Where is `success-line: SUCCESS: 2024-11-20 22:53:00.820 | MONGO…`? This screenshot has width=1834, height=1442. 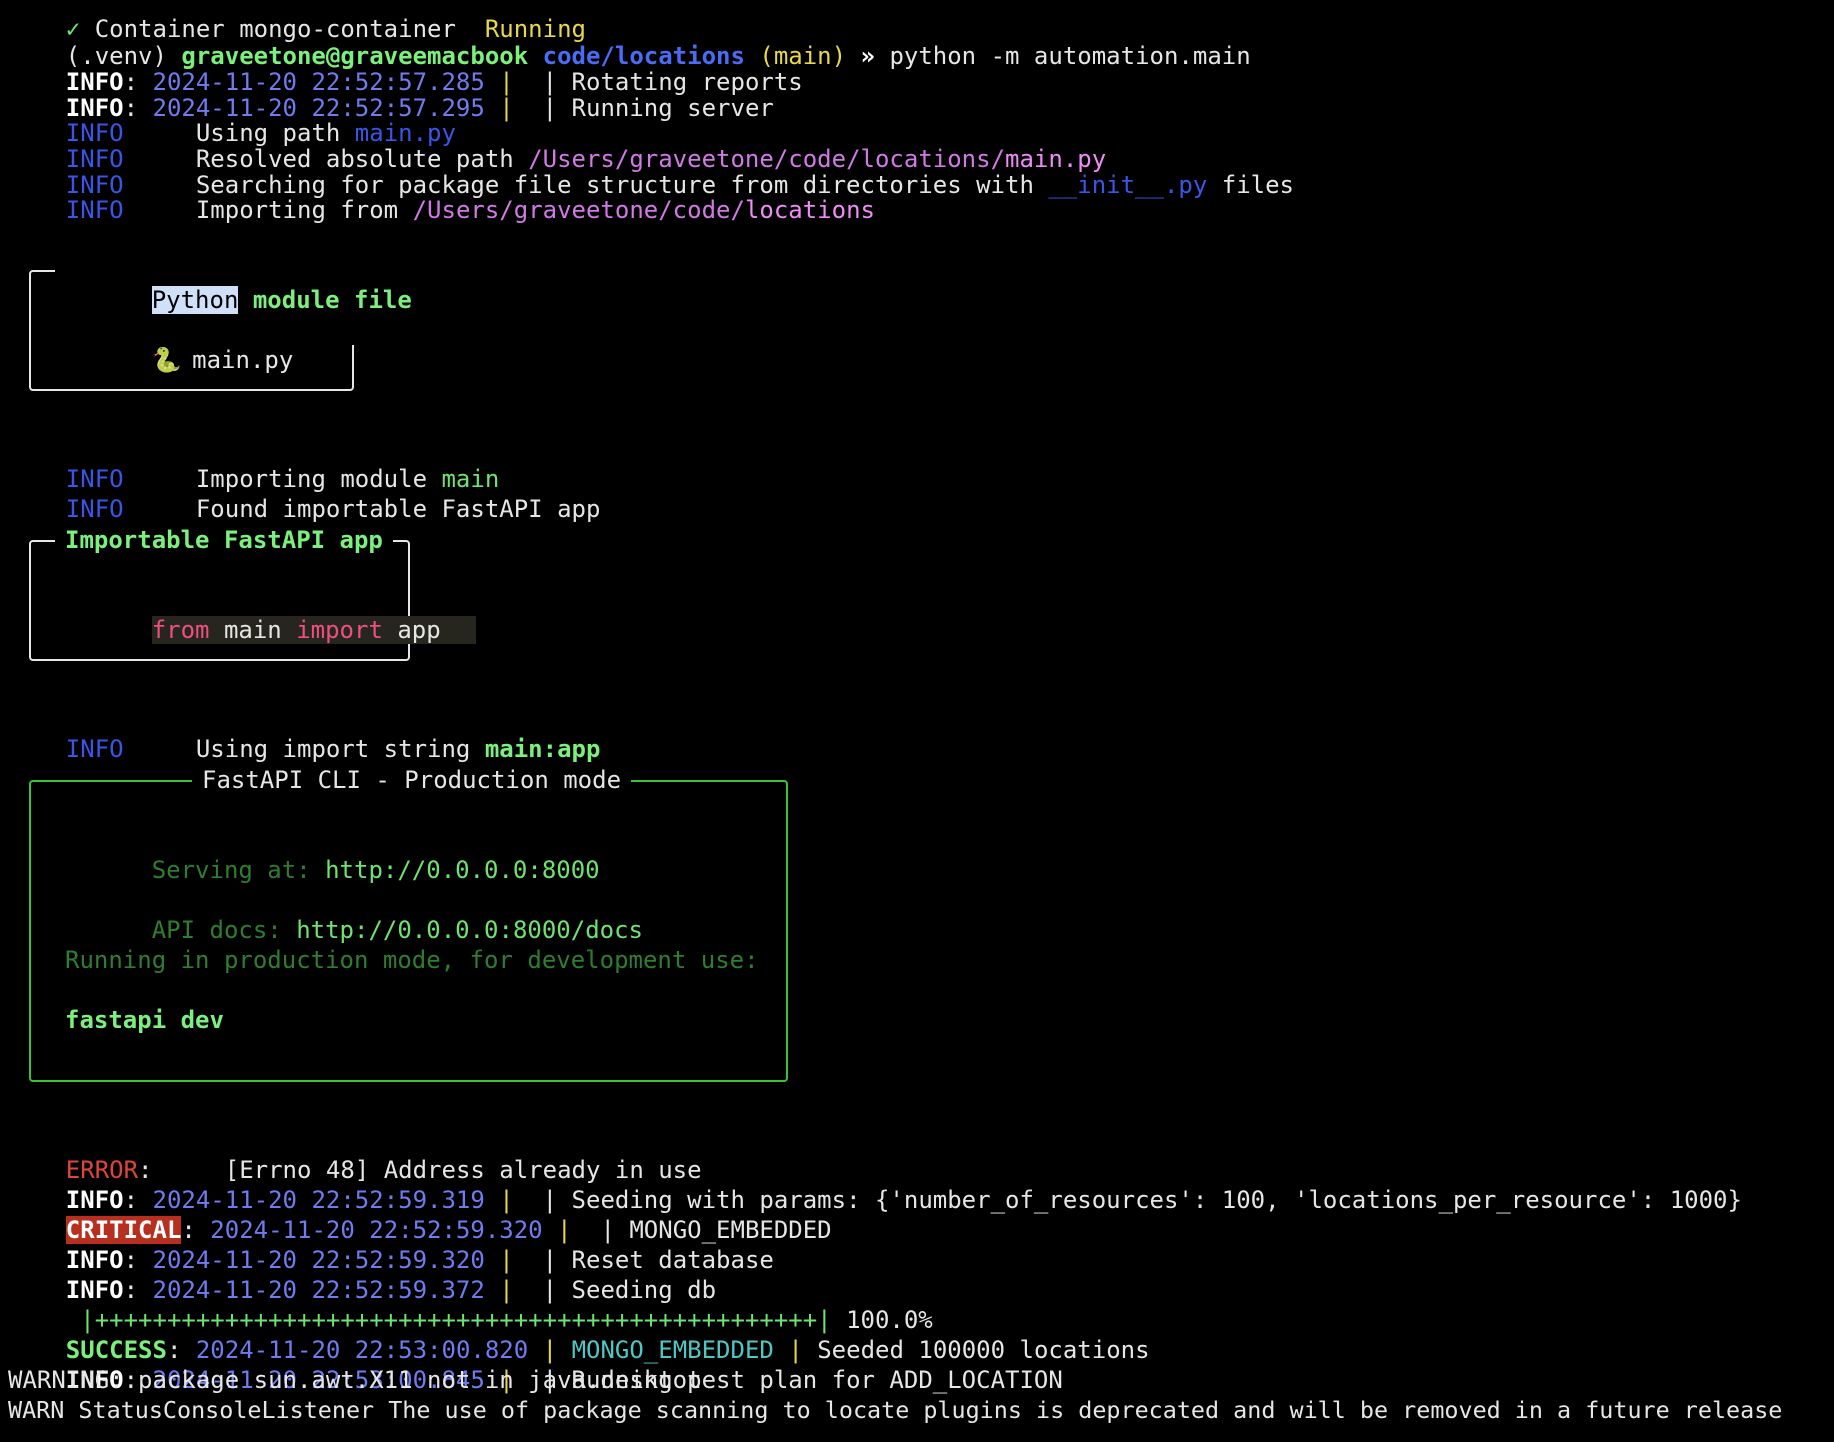 success-line: SUCCESS: 2024-11-20 22:53:00.820 | MONGO… is located at coordinates (607, 1350).